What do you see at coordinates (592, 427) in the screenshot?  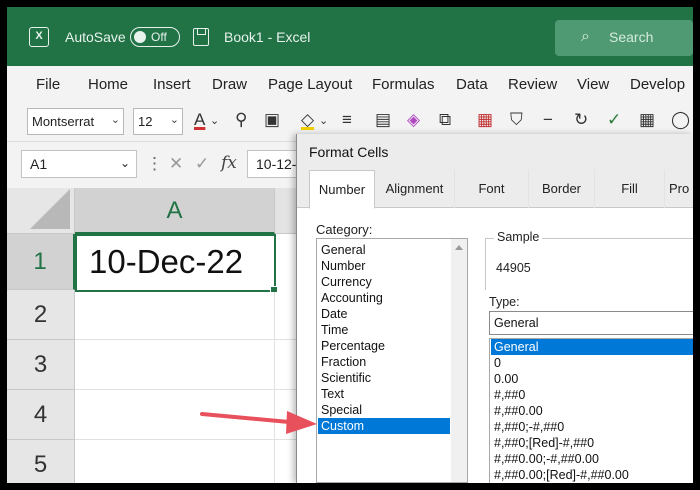 I see `type-option: #,##0;-#,##0` at bounding box center [592, 427].